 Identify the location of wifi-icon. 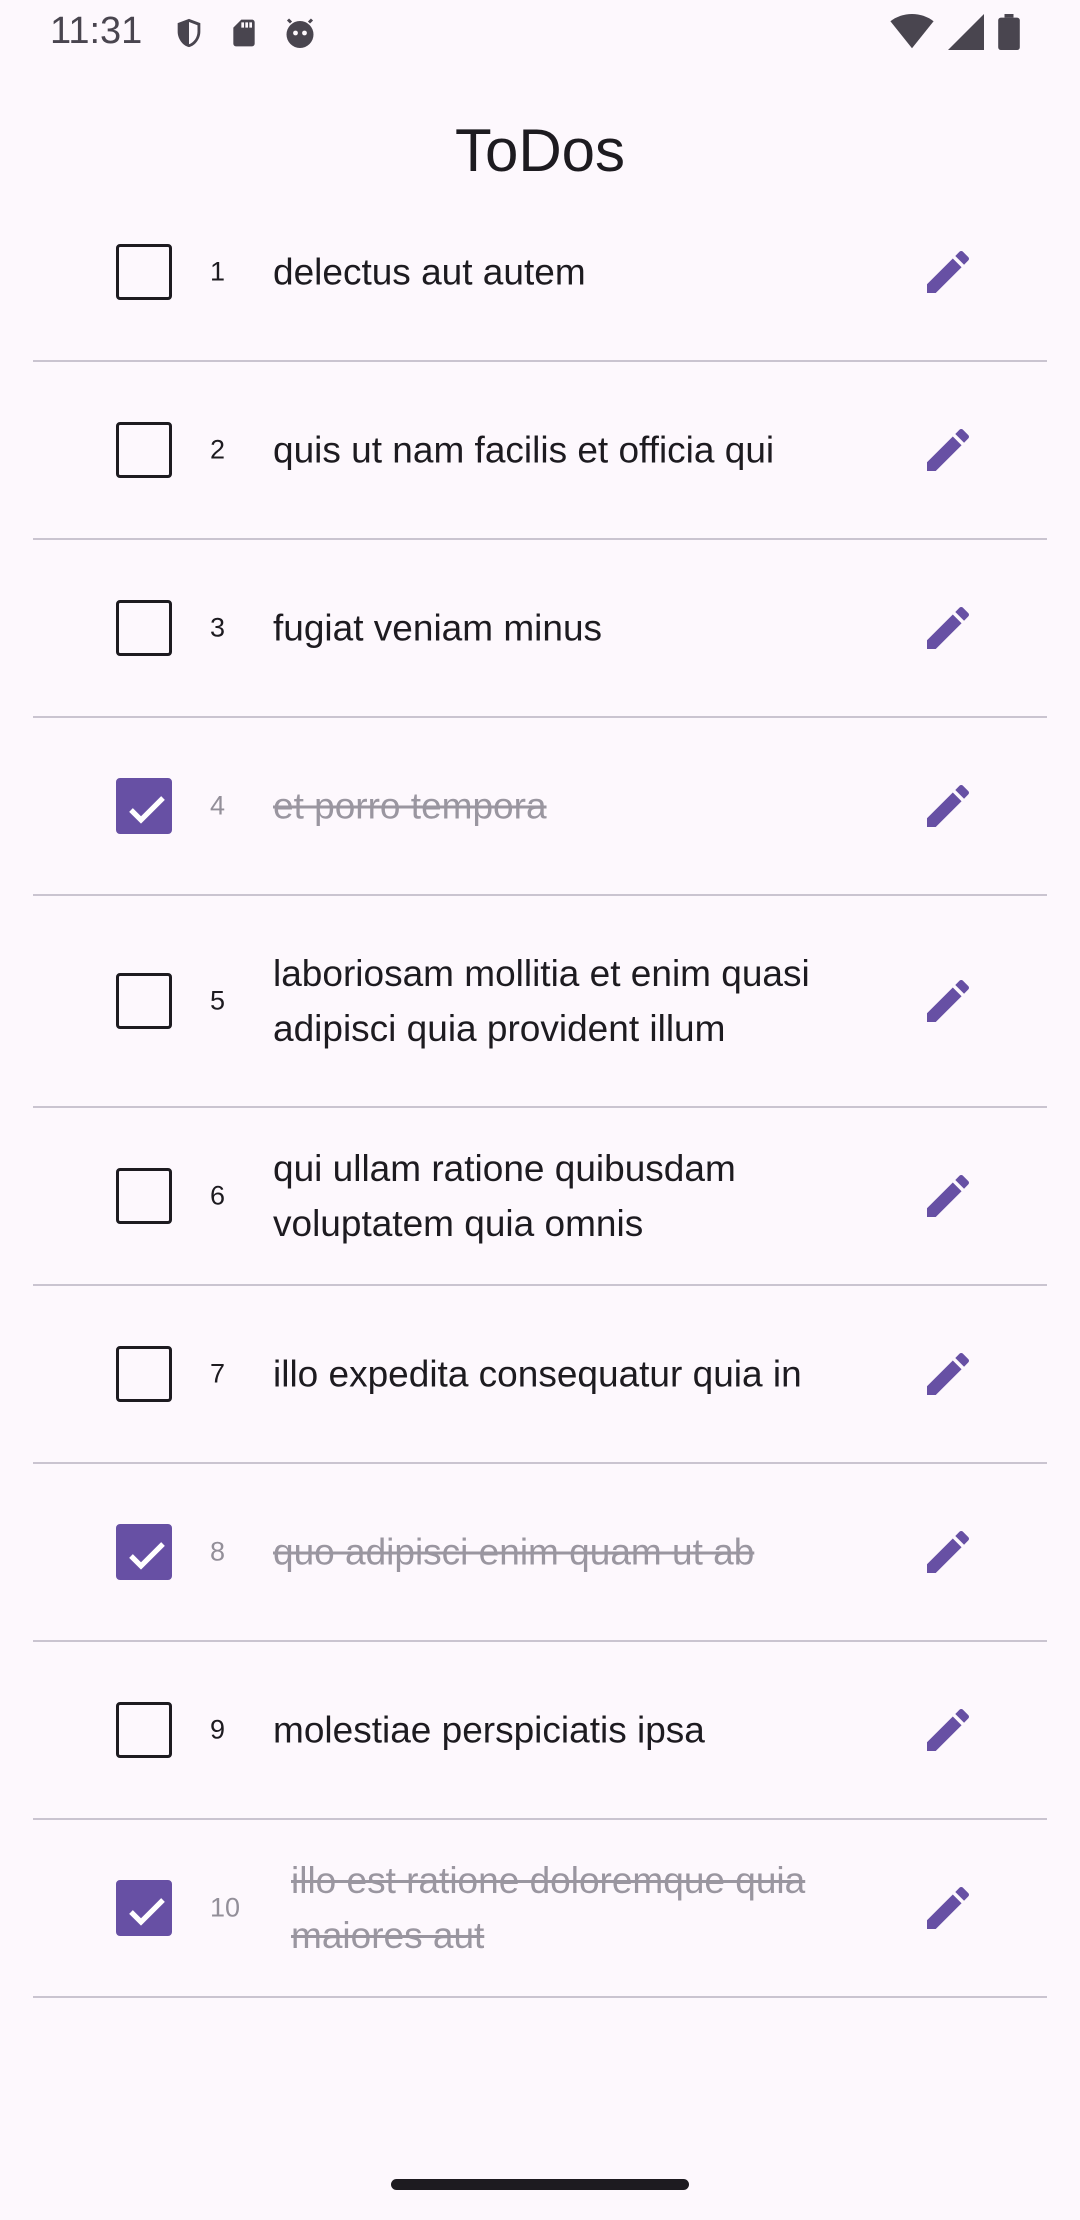
(912, 31).